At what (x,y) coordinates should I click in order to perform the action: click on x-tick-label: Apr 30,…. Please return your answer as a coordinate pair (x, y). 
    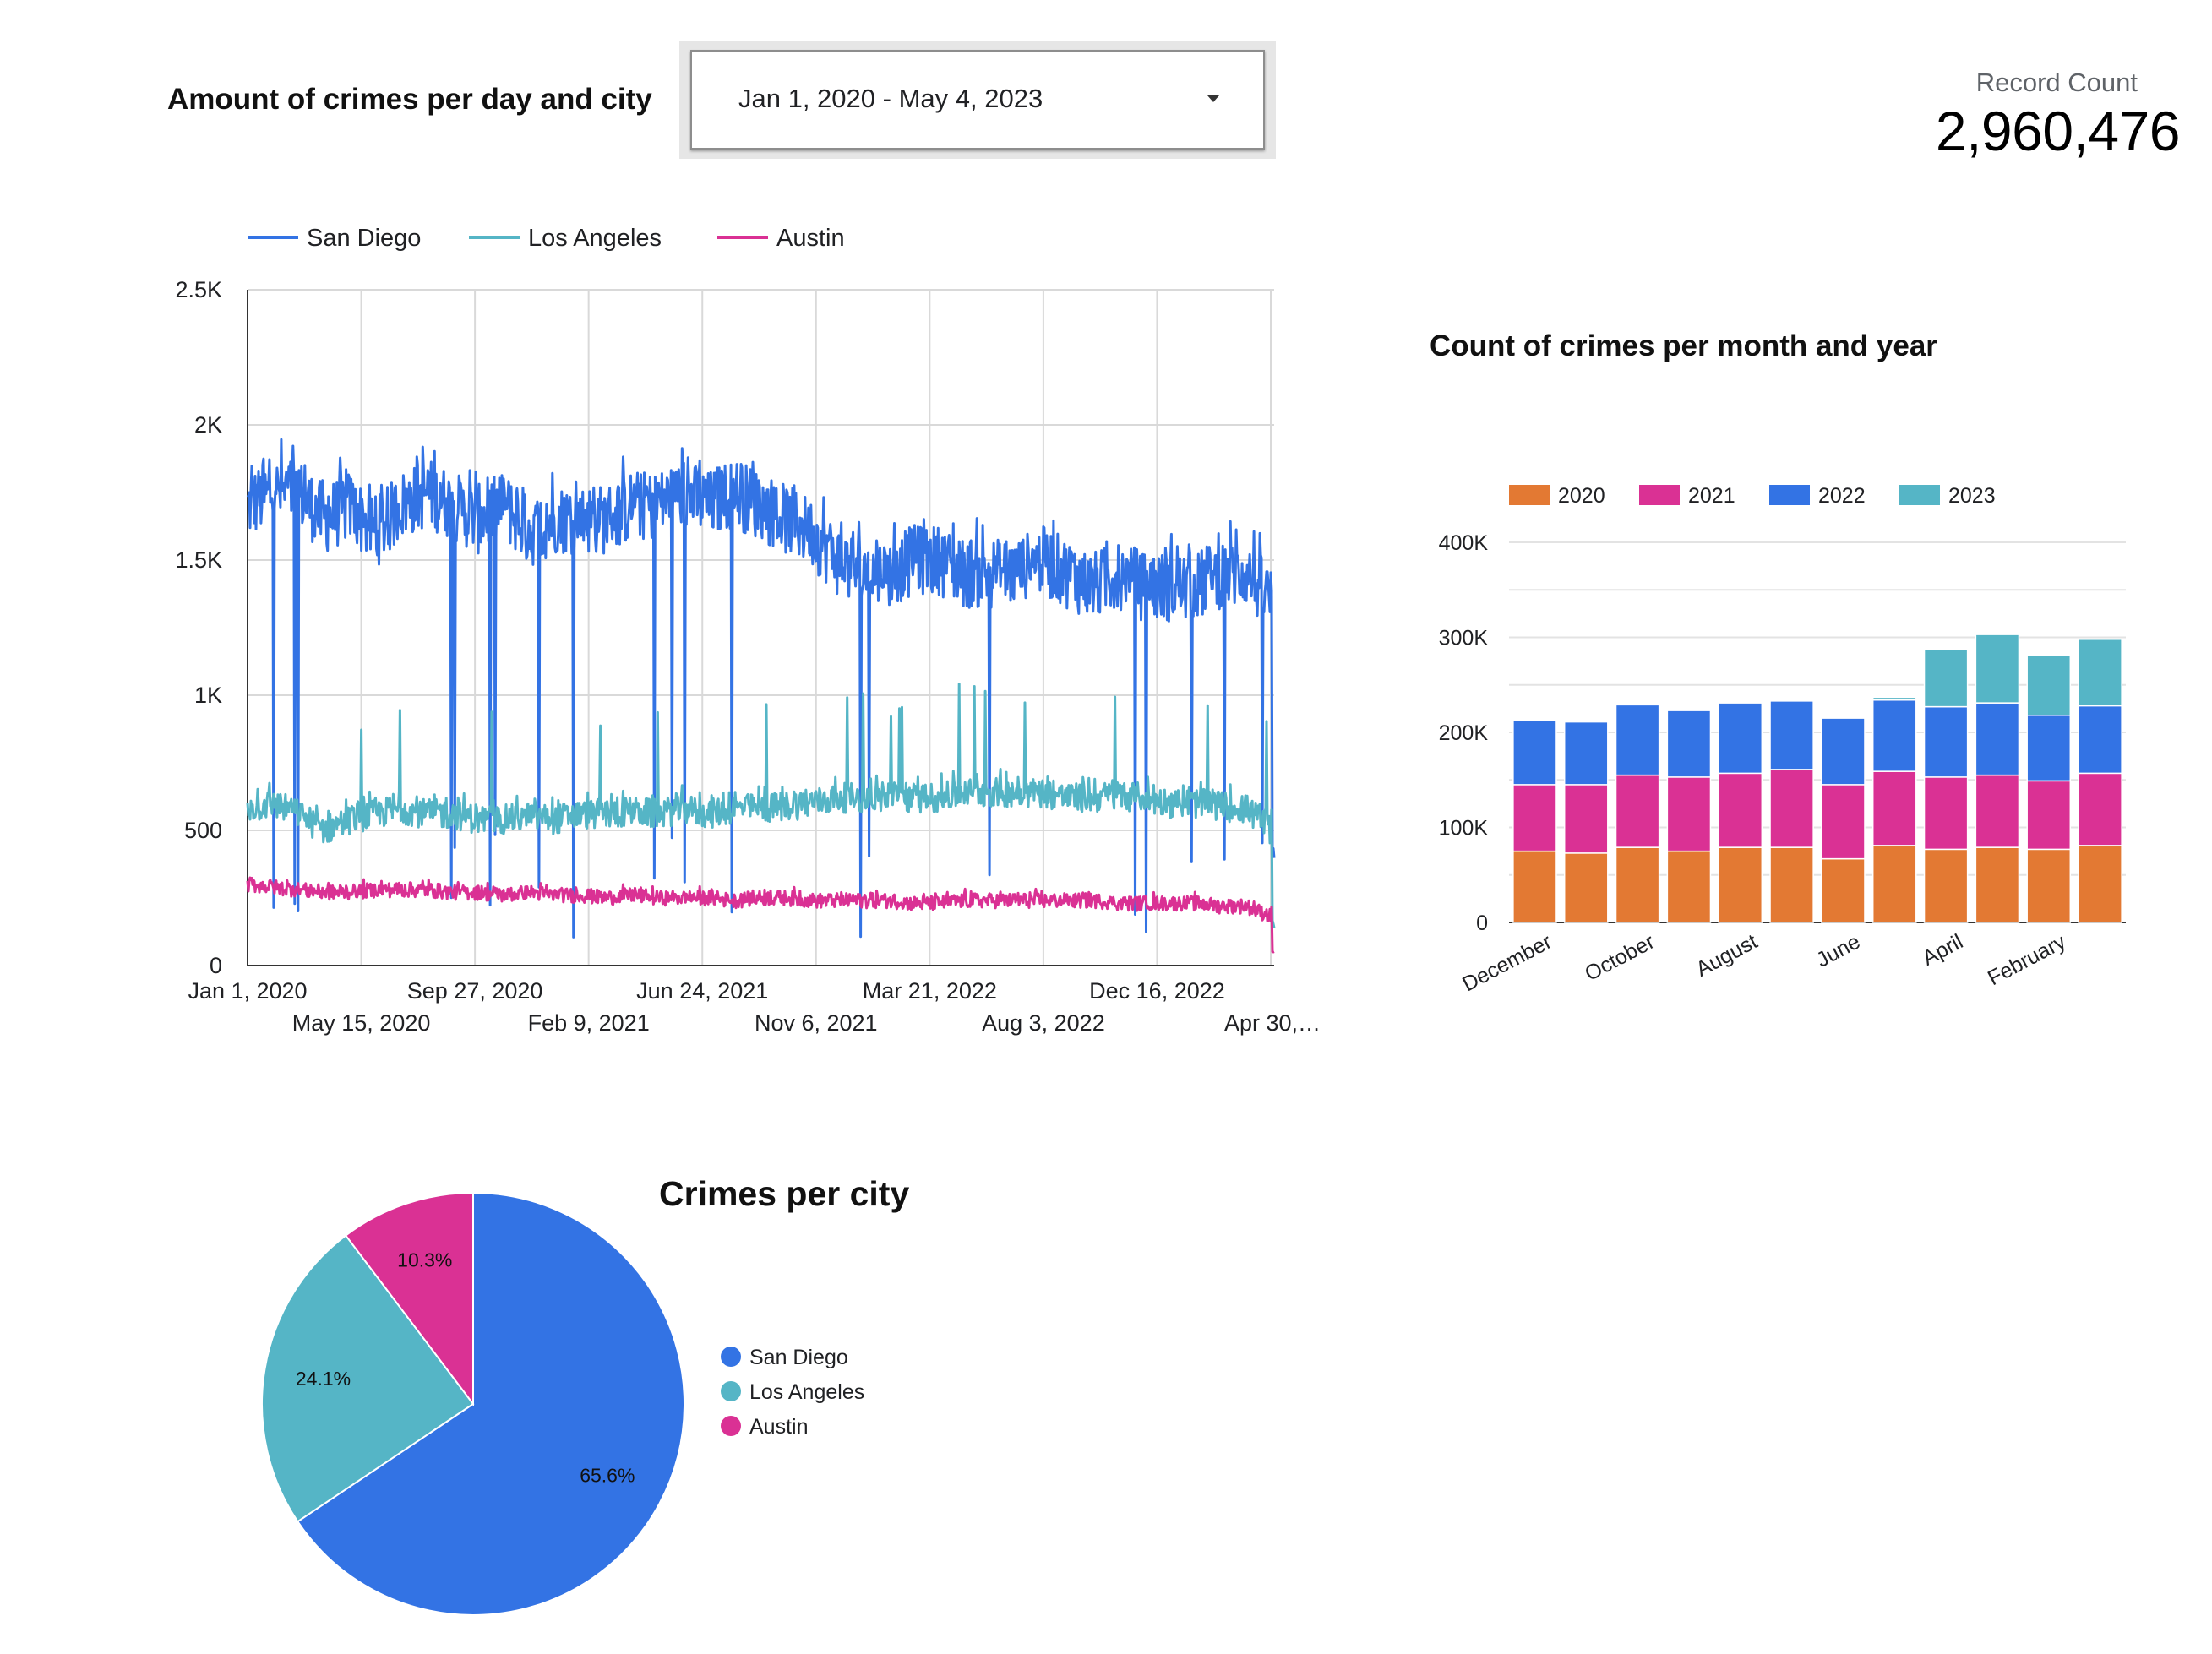
    Looking at the image, I should click on (1273, 1023).